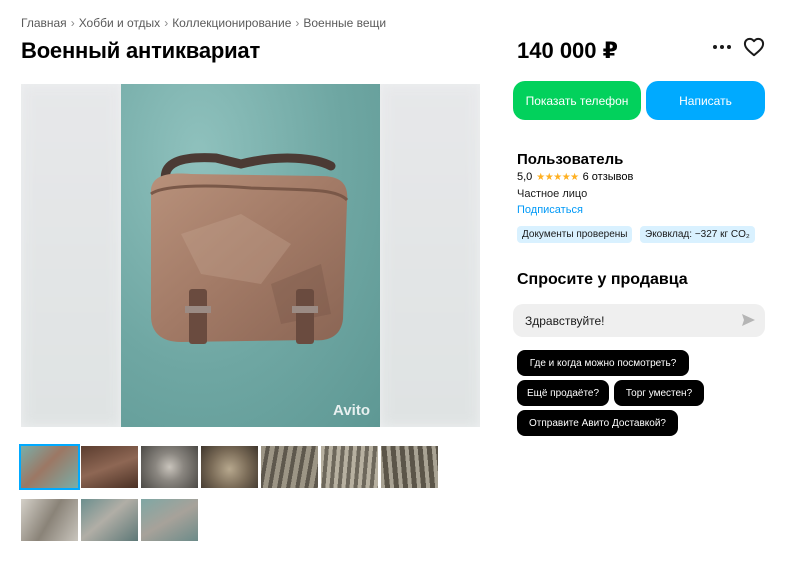 This screenshot has height=572, width=800. I want to click on favorite-button, so click(754, 47).